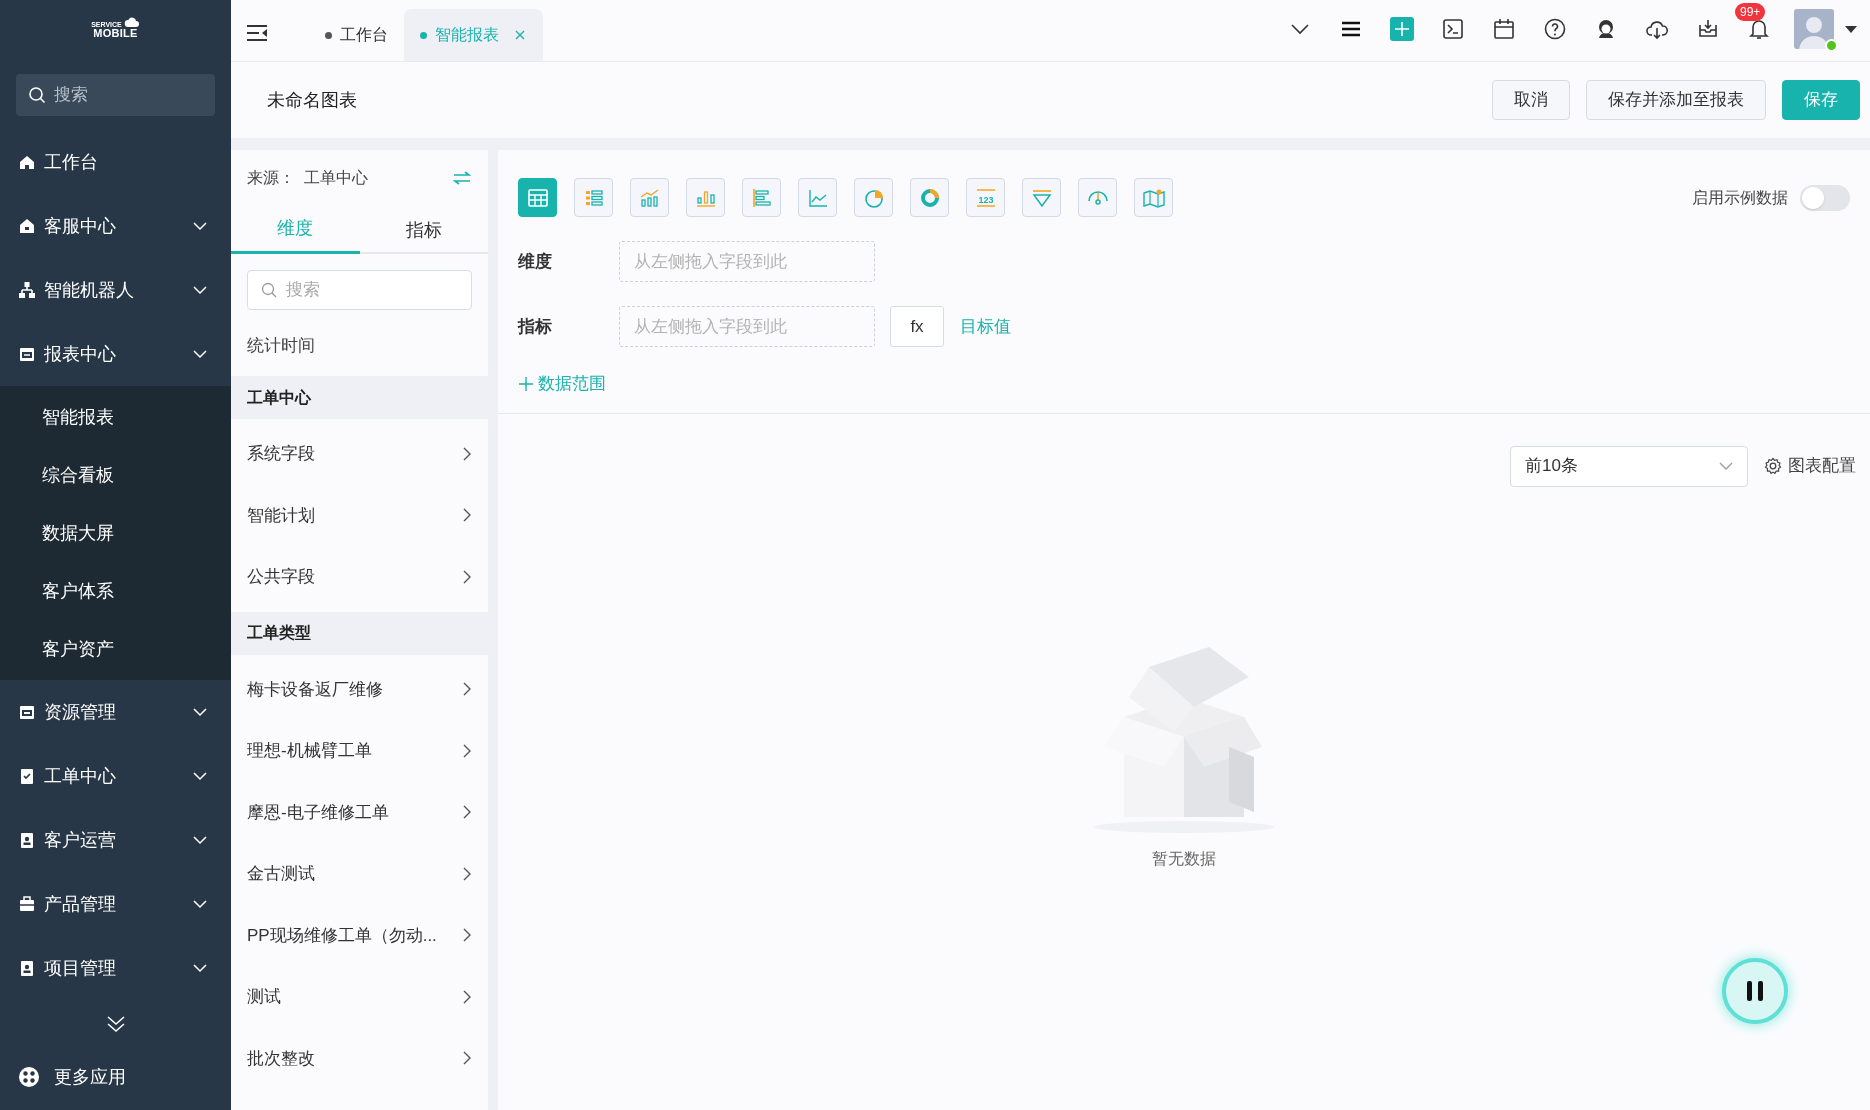  What do you see at coordinates (929, 197) in the screenshot?
I see `donut-chart-button` at bounding box center [929, 197].